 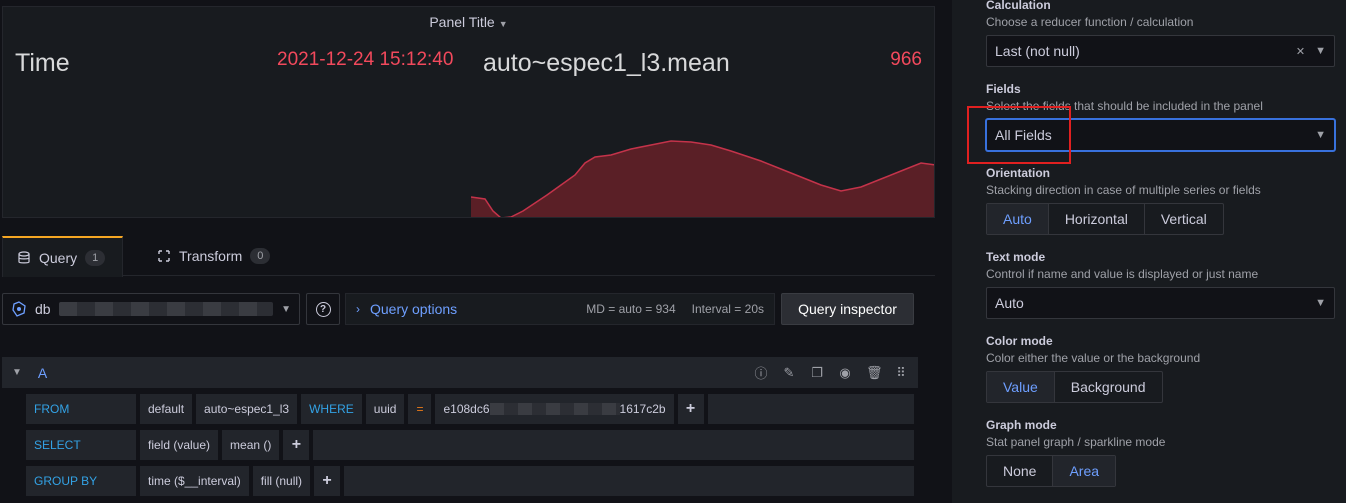 I want to click on orientation-radio-group: Auto Horizontal Vertical, so click(x=1105, y=219).